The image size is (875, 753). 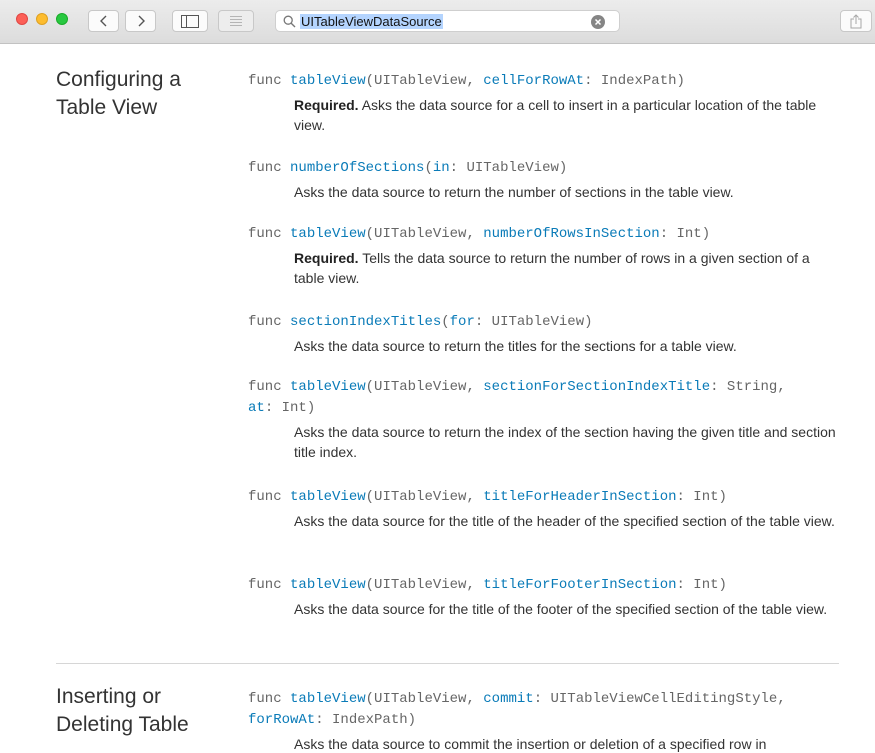 I want to click on argument-label: in, so click(x=441, y=168).